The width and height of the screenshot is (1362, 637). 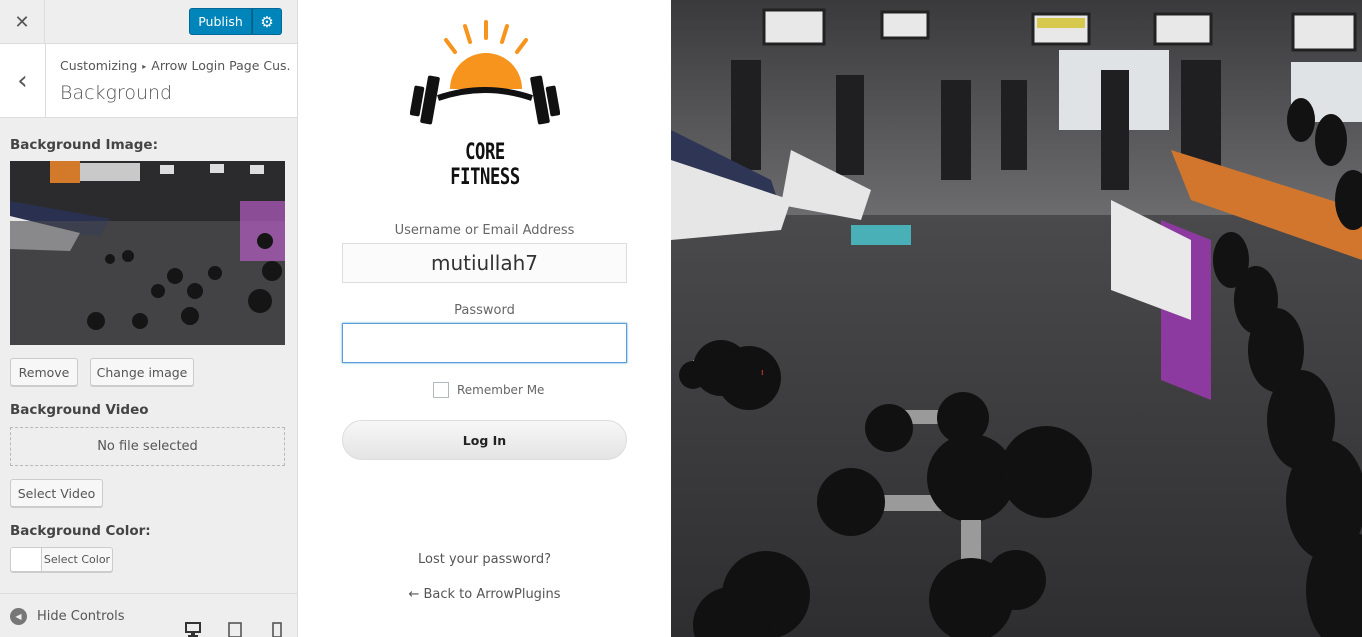 What do you see at coordinates (484, 559) in the screenshot?
I see `lost-password-link: Lost your password?` at bounding box center [484, 559].